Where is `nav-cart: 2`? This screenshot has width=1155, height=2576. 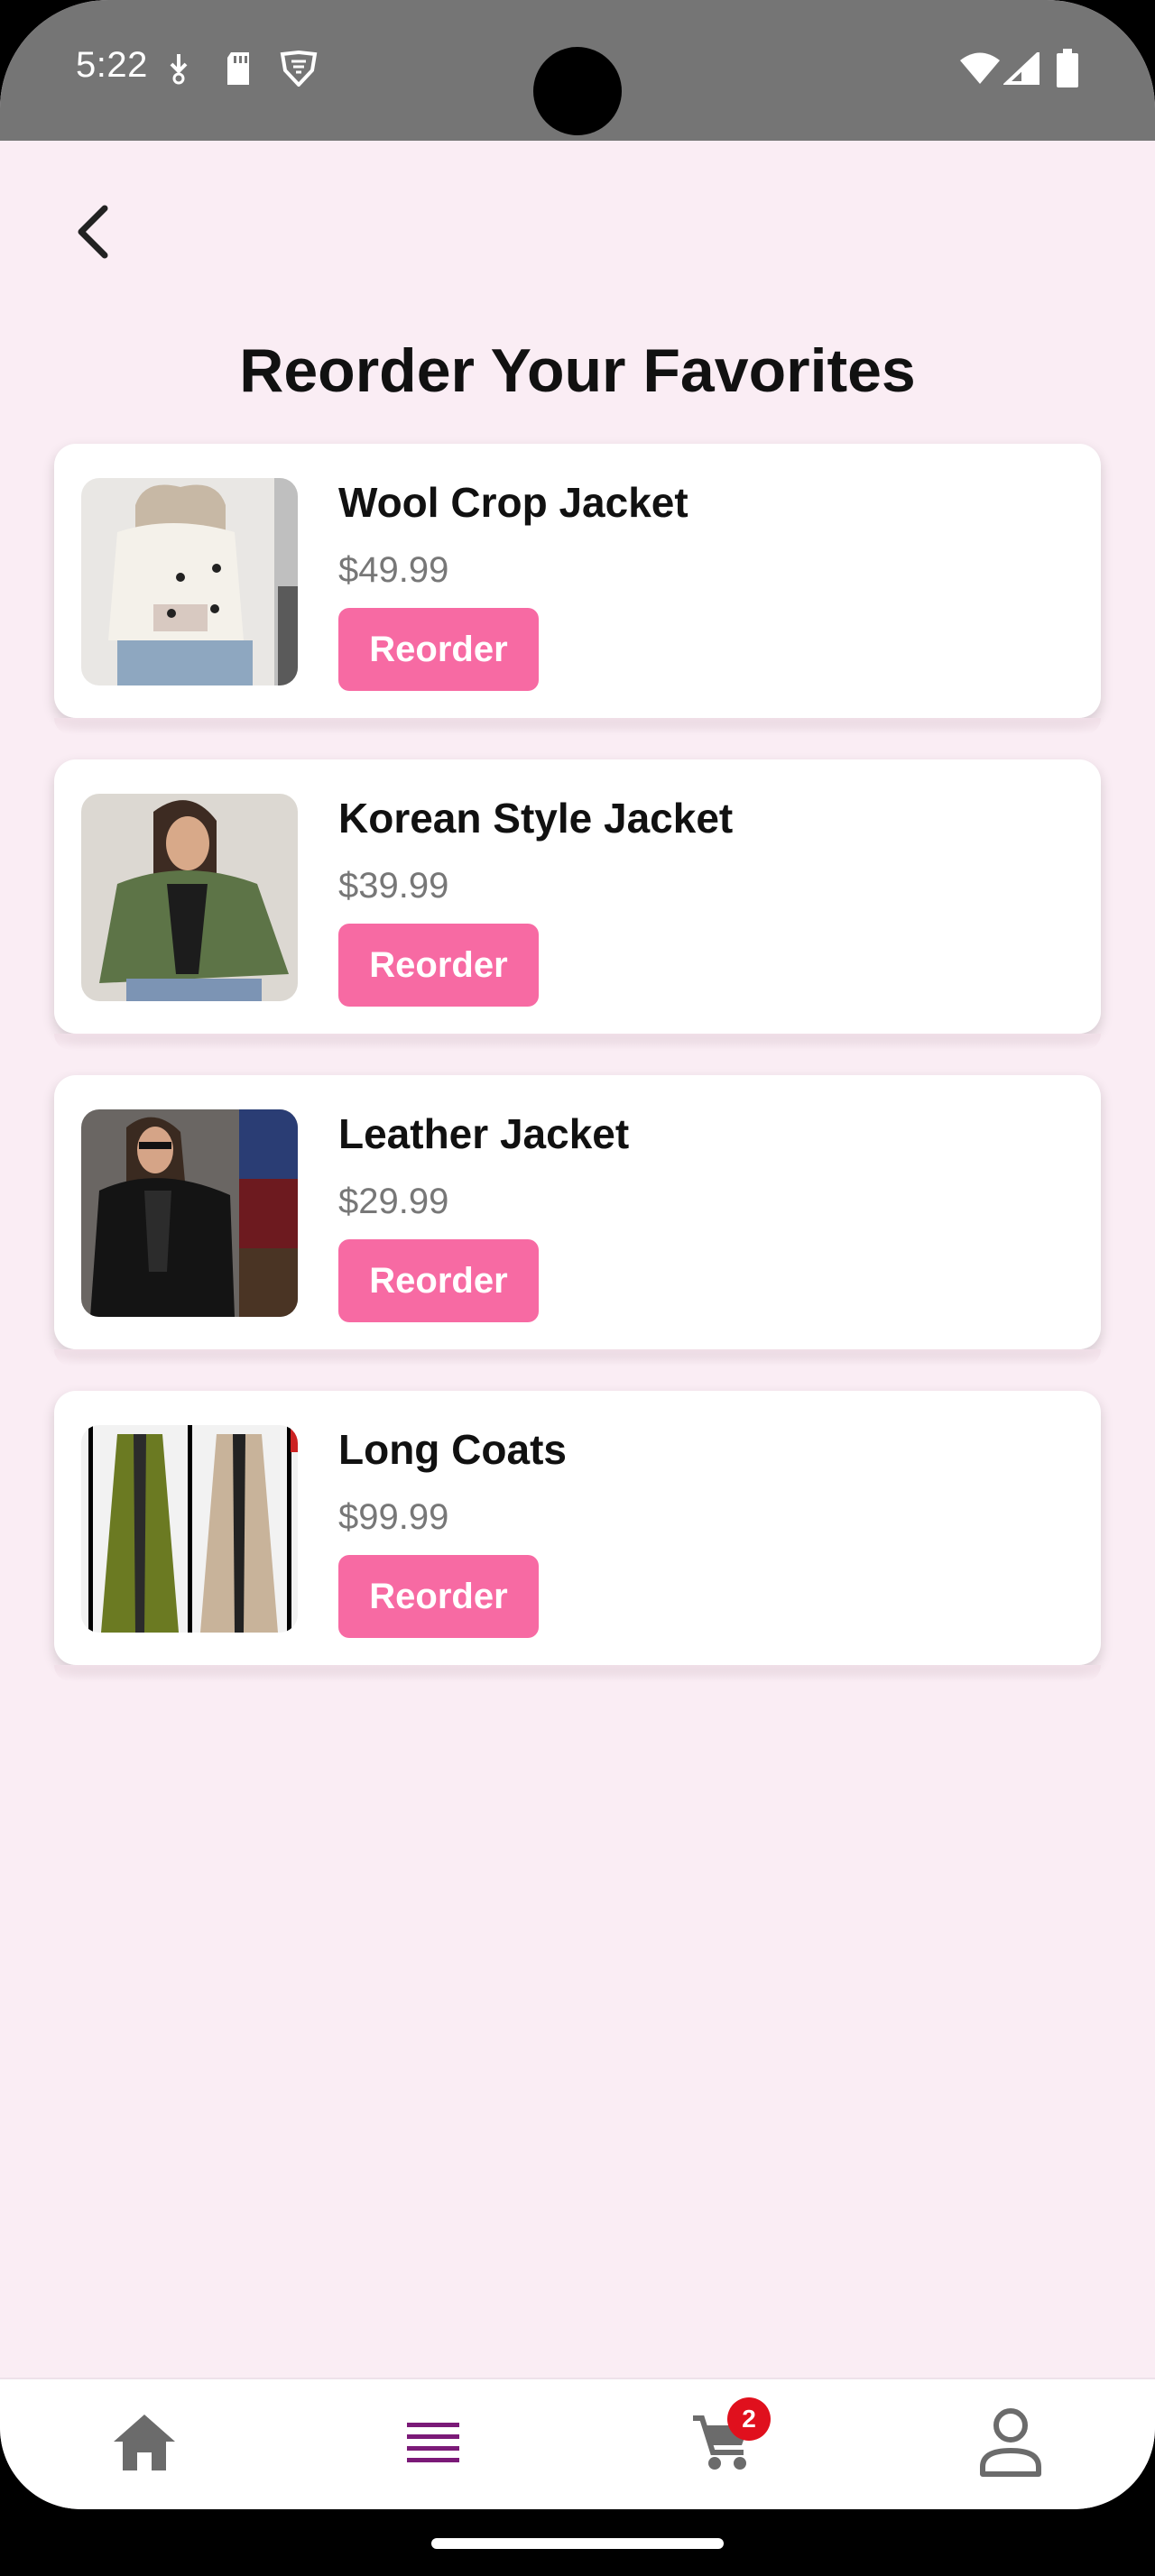
nav-cart: 2 is located at coordinates (722, 2442).